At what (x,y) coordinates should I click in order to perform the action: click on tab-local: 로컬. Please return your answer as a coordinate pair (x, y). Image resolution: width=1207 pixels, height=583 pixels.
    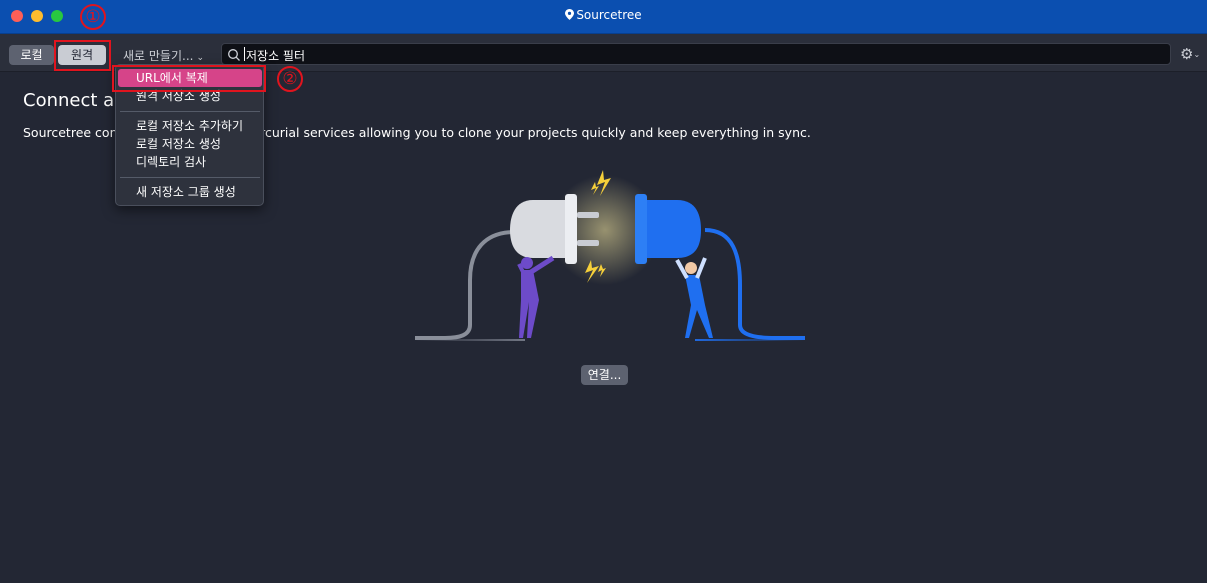
    Looking at the image, I should click on (31, 55).